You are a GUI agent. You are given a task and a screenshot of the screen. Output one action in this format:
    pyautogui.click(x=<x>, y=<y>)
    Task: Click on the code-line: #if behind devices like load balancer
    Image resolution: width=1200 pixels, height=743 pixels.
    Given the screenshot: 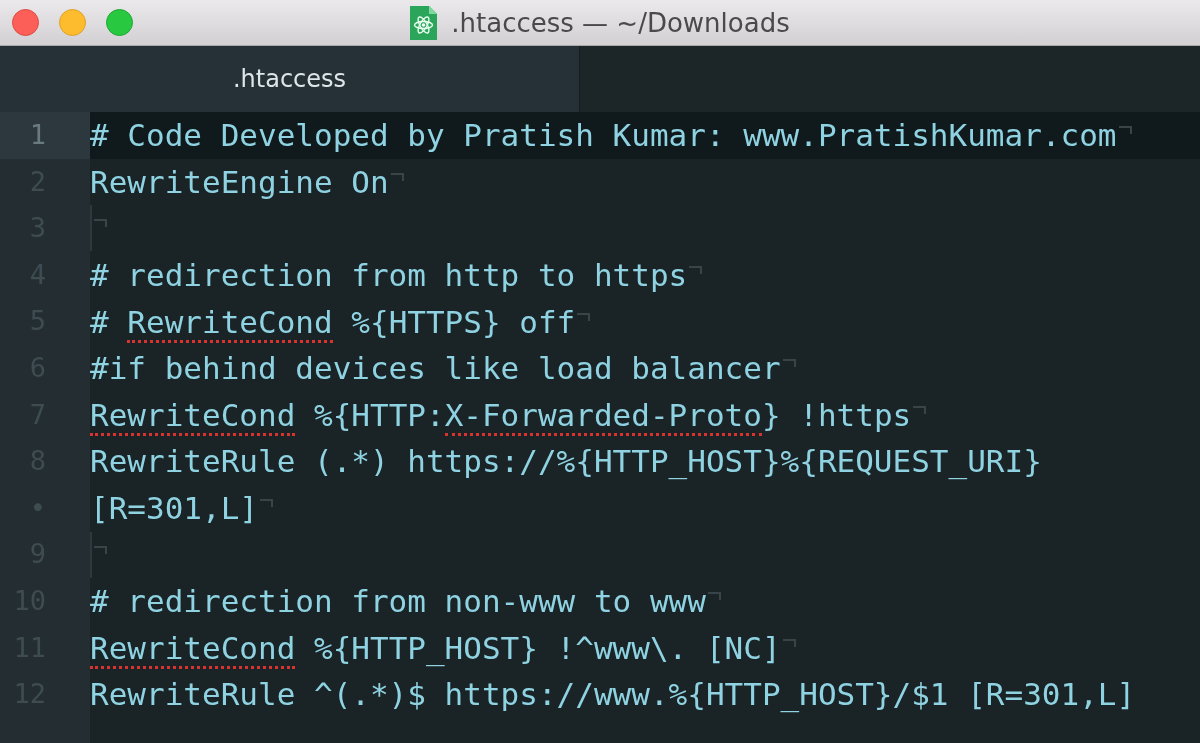 What is the action you would take?
    pyautogui.click(x=435, y=368)
    